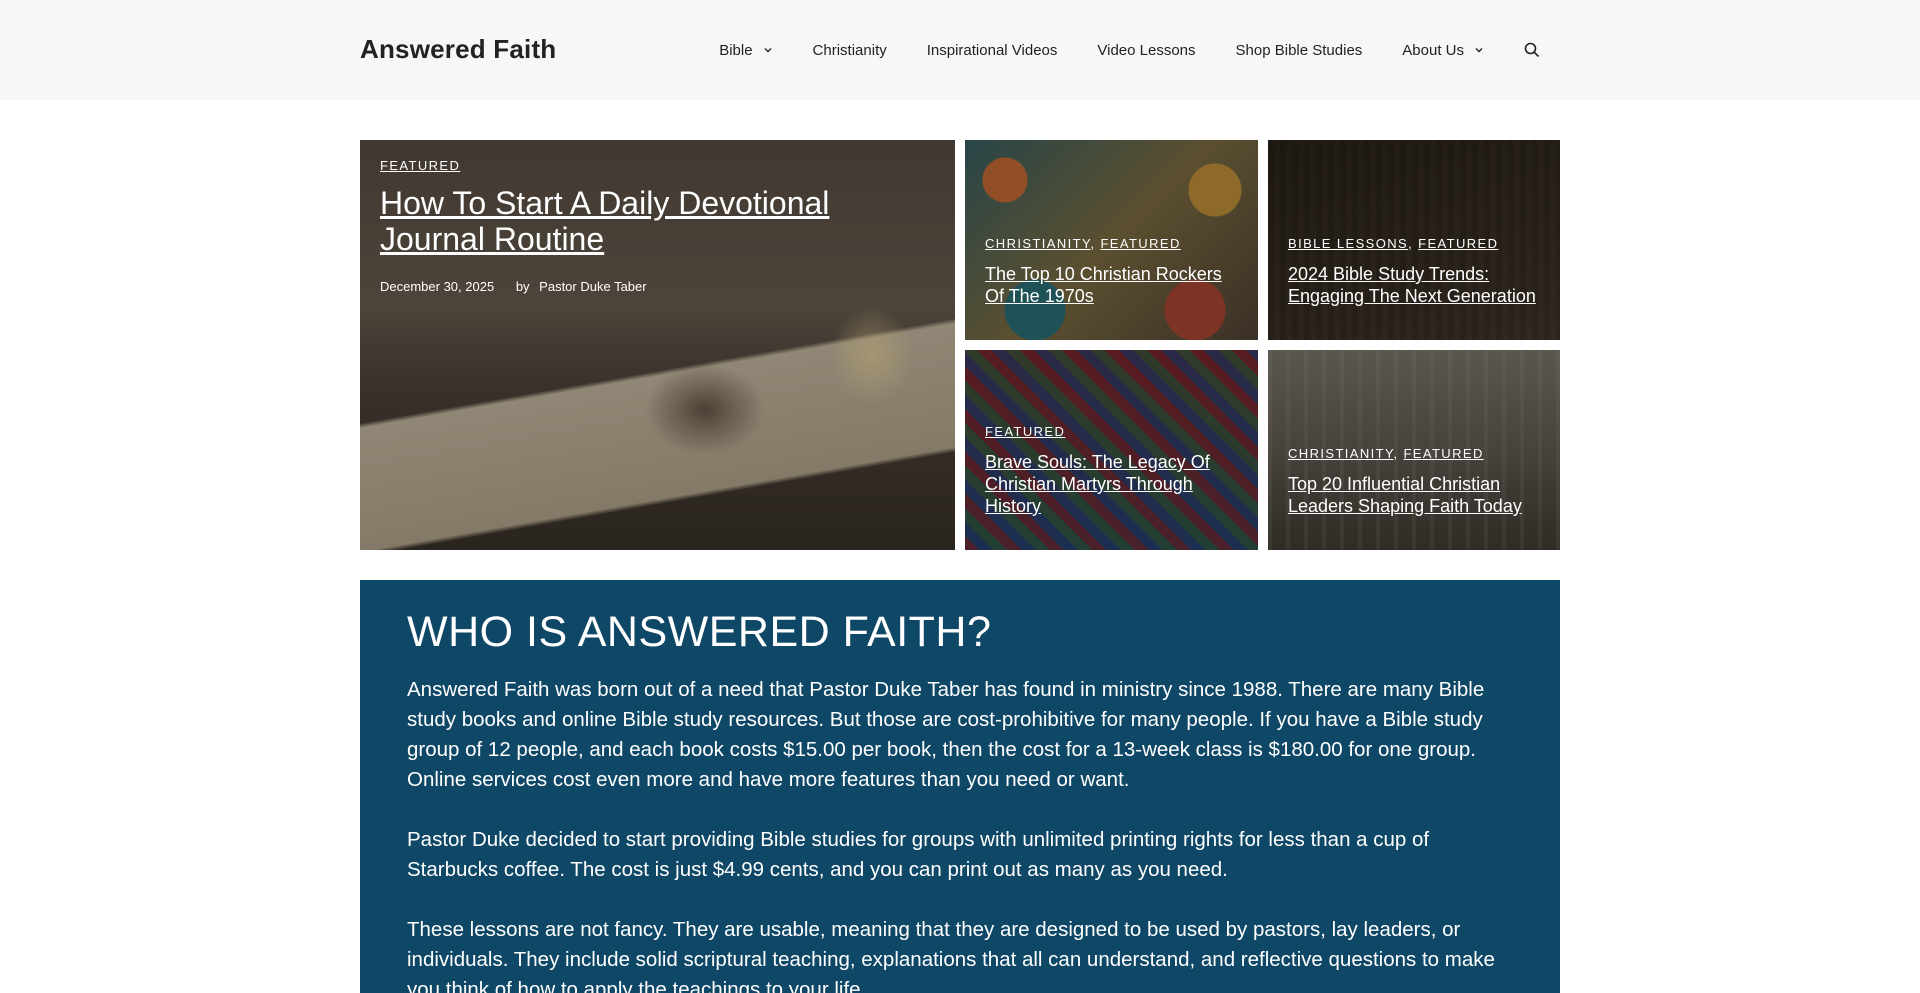 The width and height of the screenshot is (1920, 993). I want to click on post-by: by, so click(522, 286).